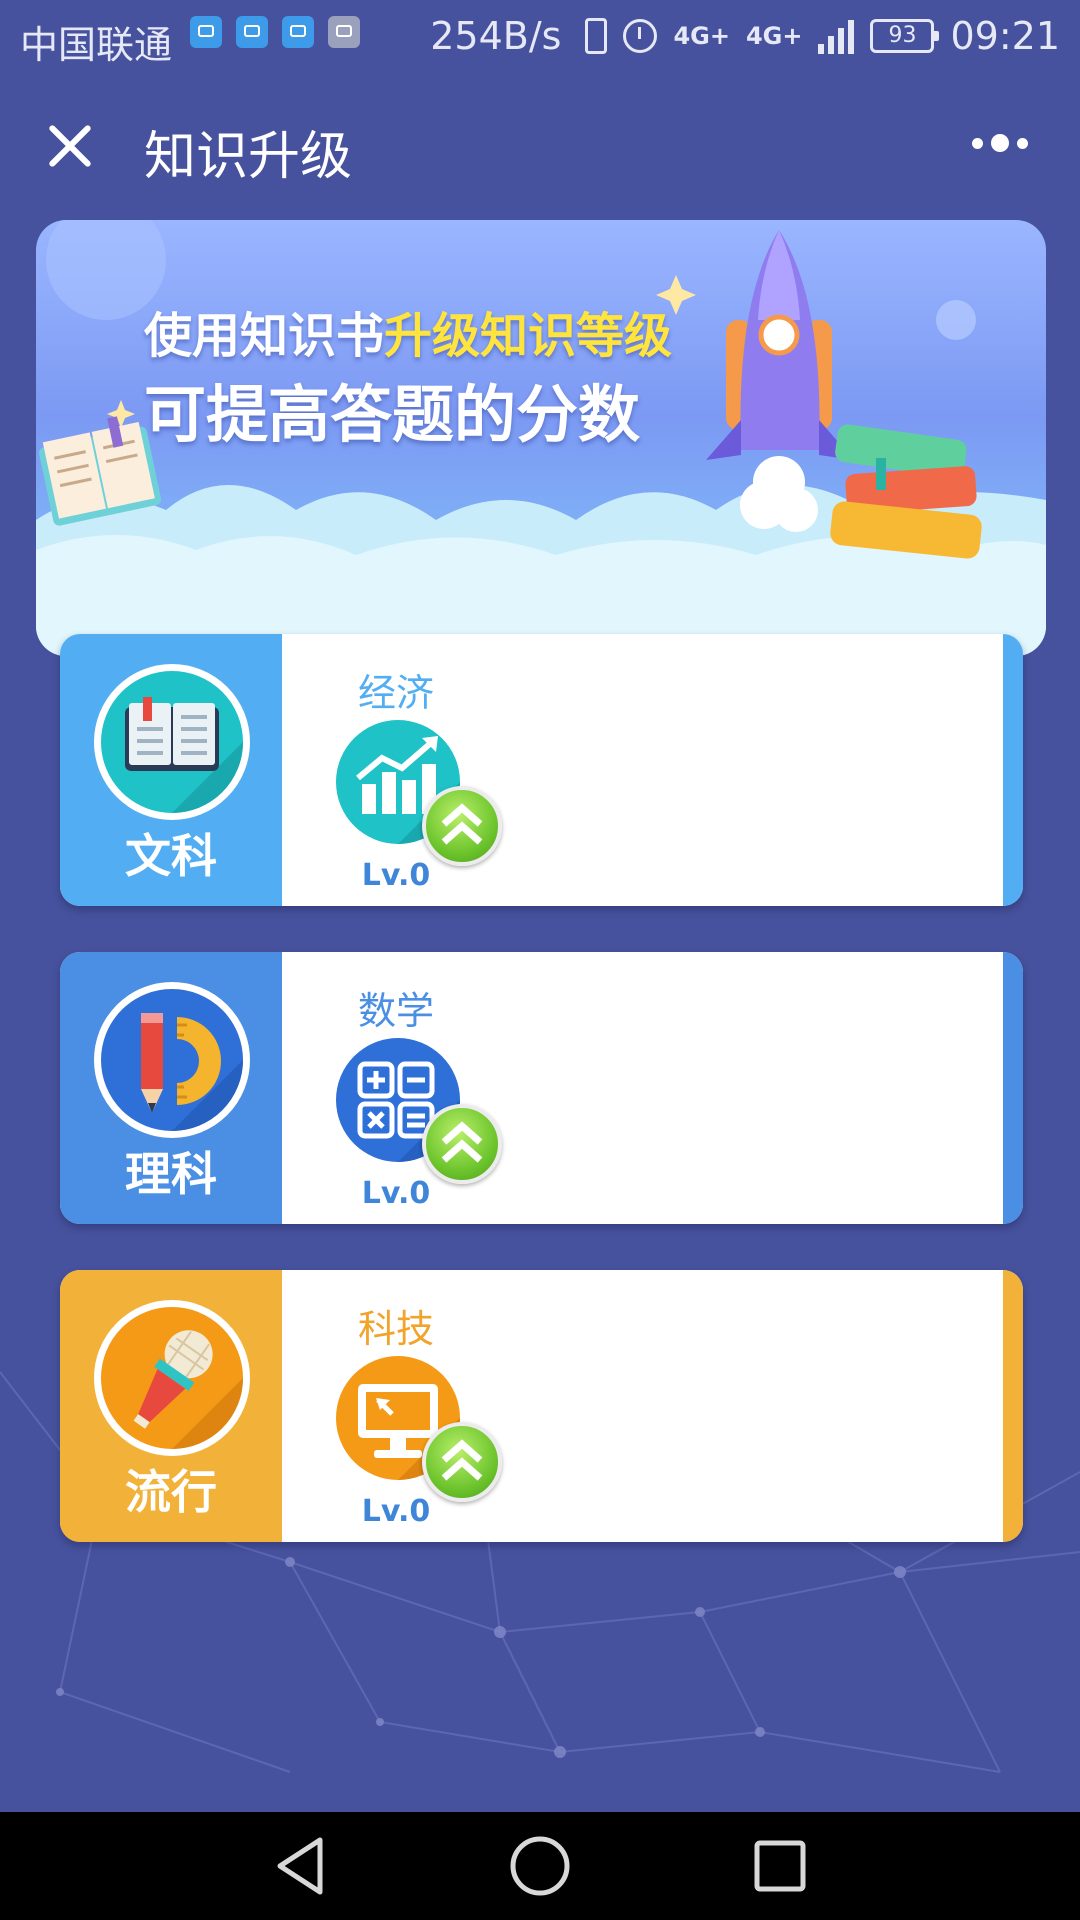 The width and height of the screenshot is (1080, 1920). What do you see at coordinates (248, 157) in the screenshot?
I see `page-title: 知识升级` at bounding box center [248, 157].